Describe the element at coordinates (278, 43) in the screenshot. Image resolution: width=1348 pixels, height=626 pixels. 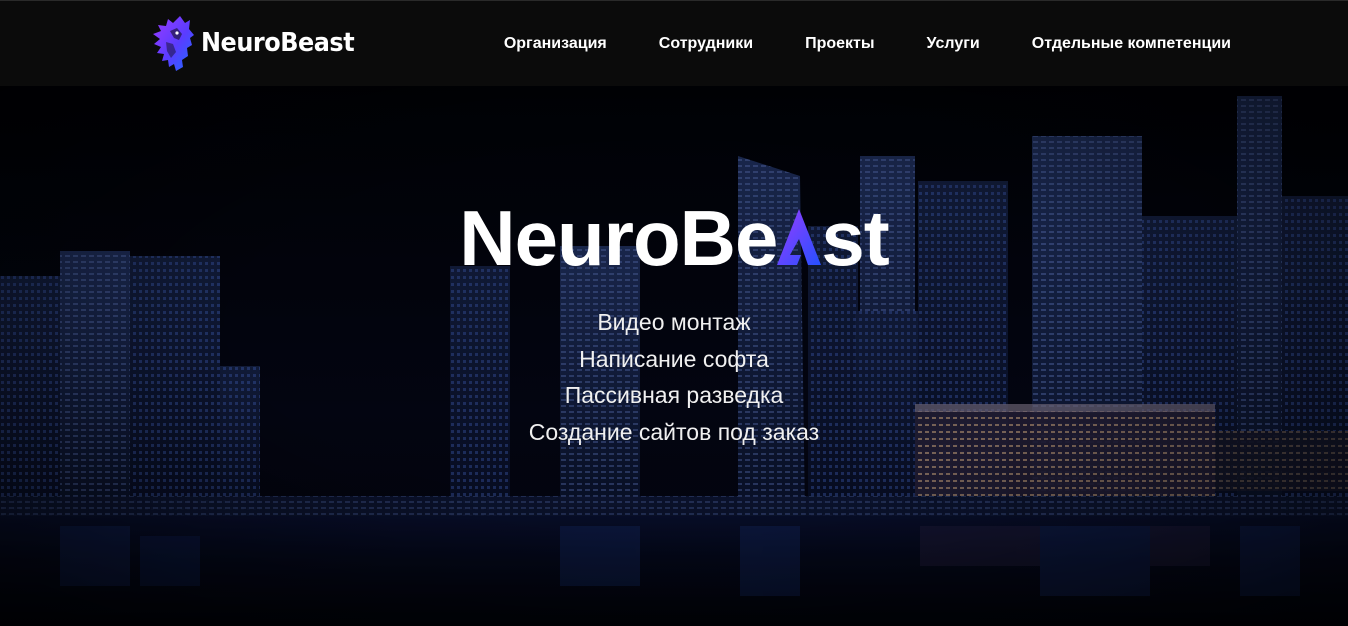
I see `logo-text: NeuroBeast` at that location.